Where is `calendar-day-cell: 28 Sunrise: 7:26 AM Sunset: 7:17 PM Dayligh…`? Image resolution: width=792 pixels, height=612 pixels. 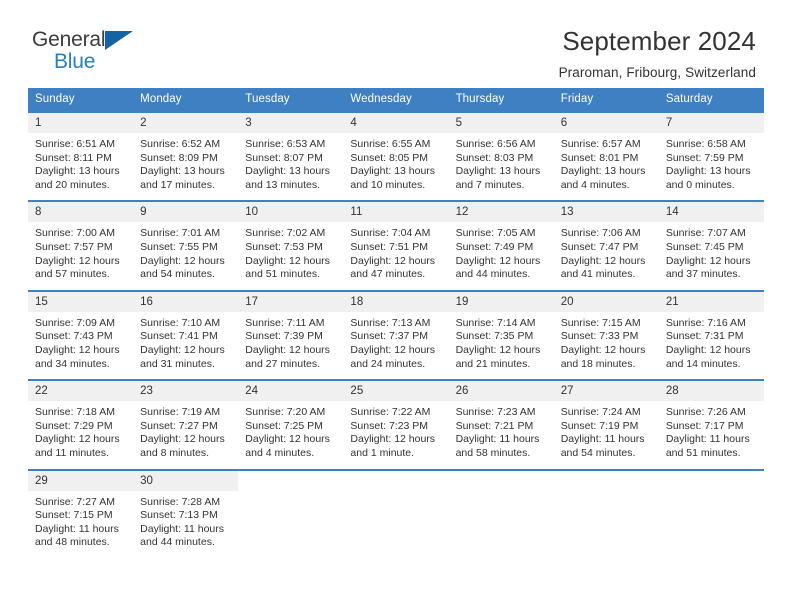 calendar-day-cell: 28 Sunrise: 7:26 AM Sunset: 7:17 PM Dayligh… is located at coordinates (711, 424).